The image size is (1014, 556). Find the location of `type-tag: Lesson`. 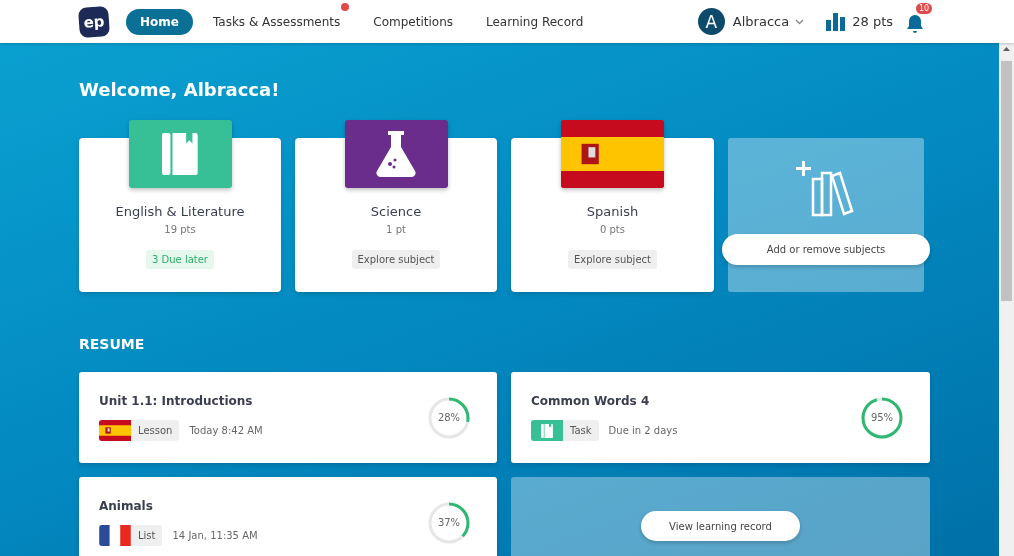

type-tag: Lesson is located at coordinates (139, 430).